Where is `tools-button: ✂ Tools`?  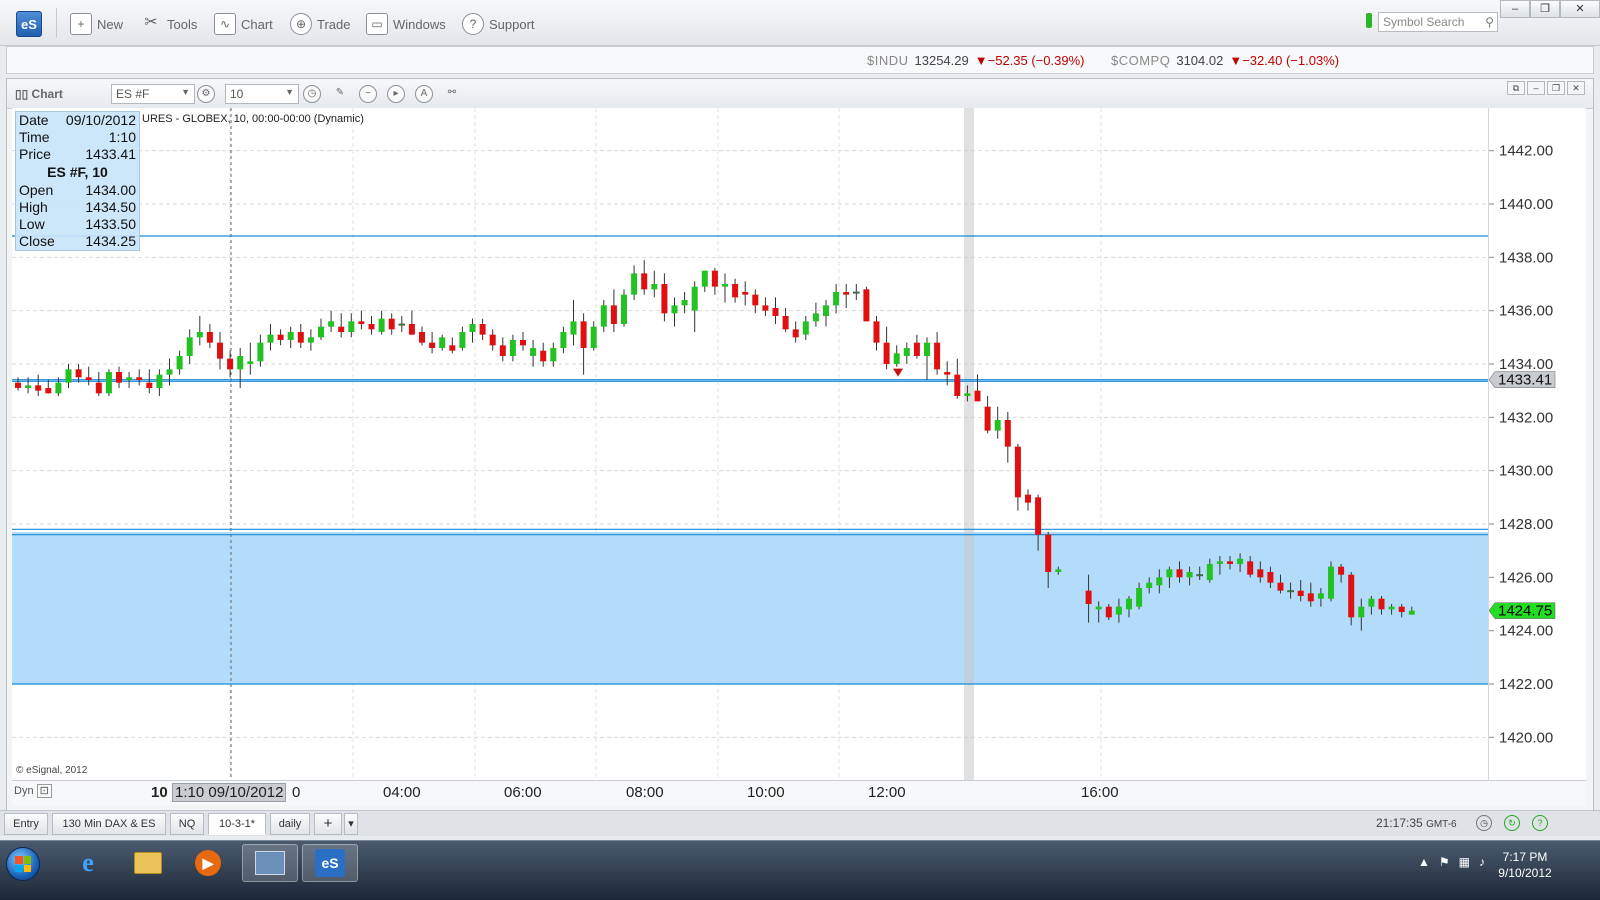
tools-button: ✂ Tools is located at coordinates (168, 24).